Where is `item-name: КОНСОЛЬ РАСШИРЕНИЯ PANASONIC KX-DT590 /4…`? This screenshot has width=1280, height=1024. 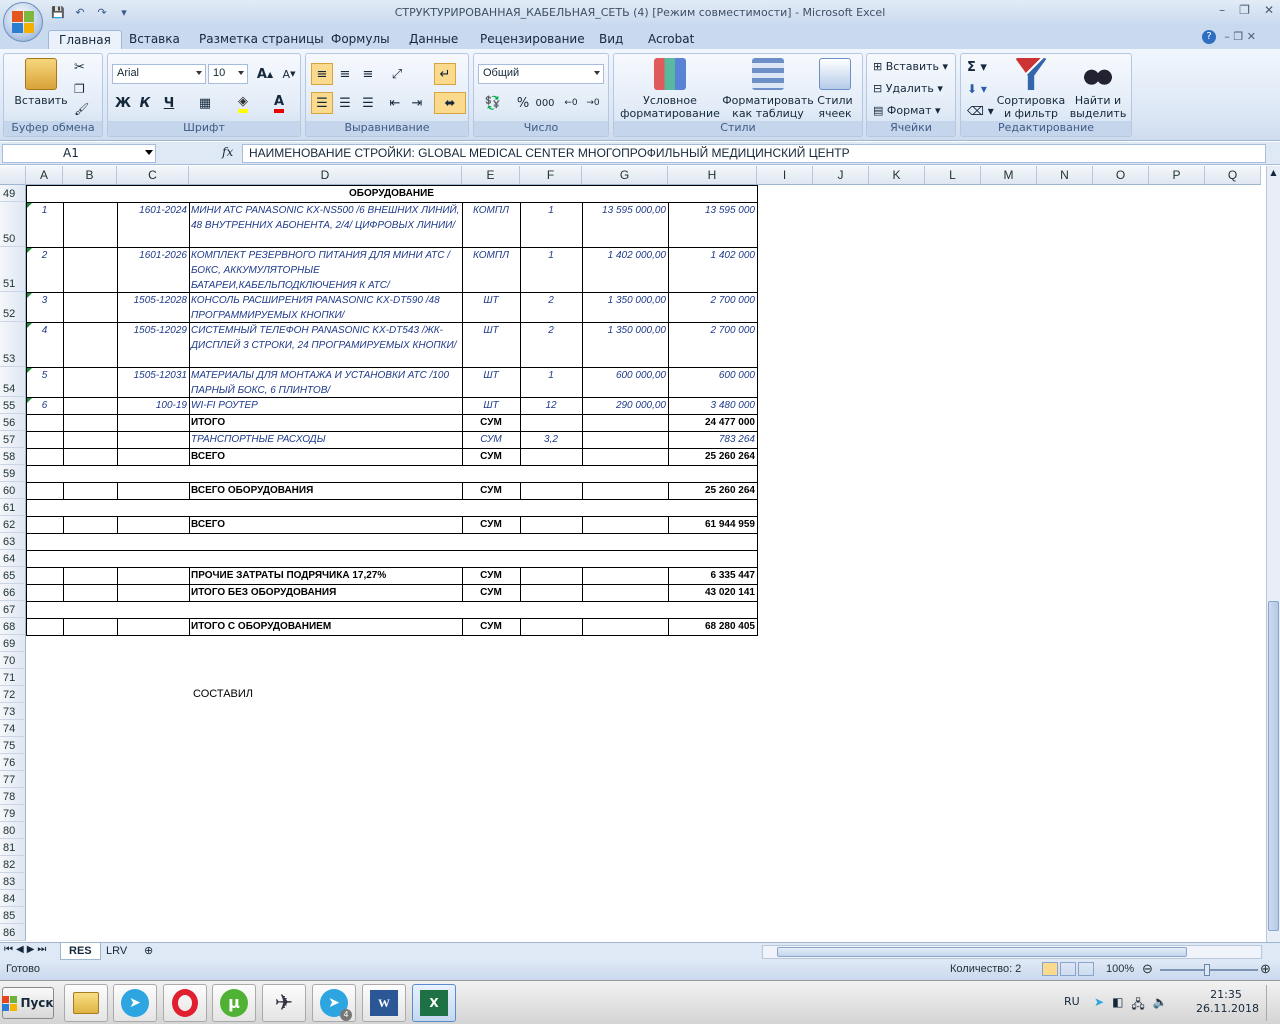
item-name: КОНСОЛЬ РАСШИРЕНИЯ PANASONIC KX-DT590 /4… is located at coordinates (325, 307).